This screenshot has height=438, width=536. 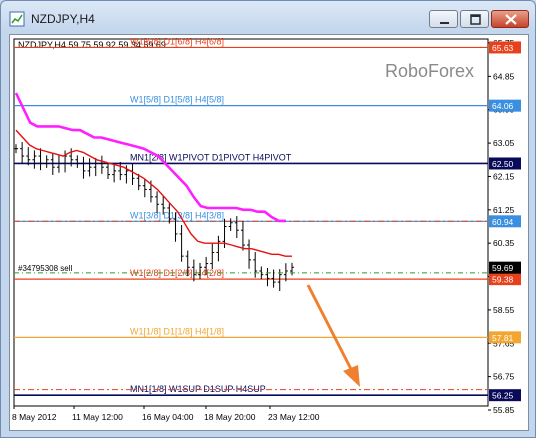 I want to click on watermark: RoboForex, so click(x=429, y=71).